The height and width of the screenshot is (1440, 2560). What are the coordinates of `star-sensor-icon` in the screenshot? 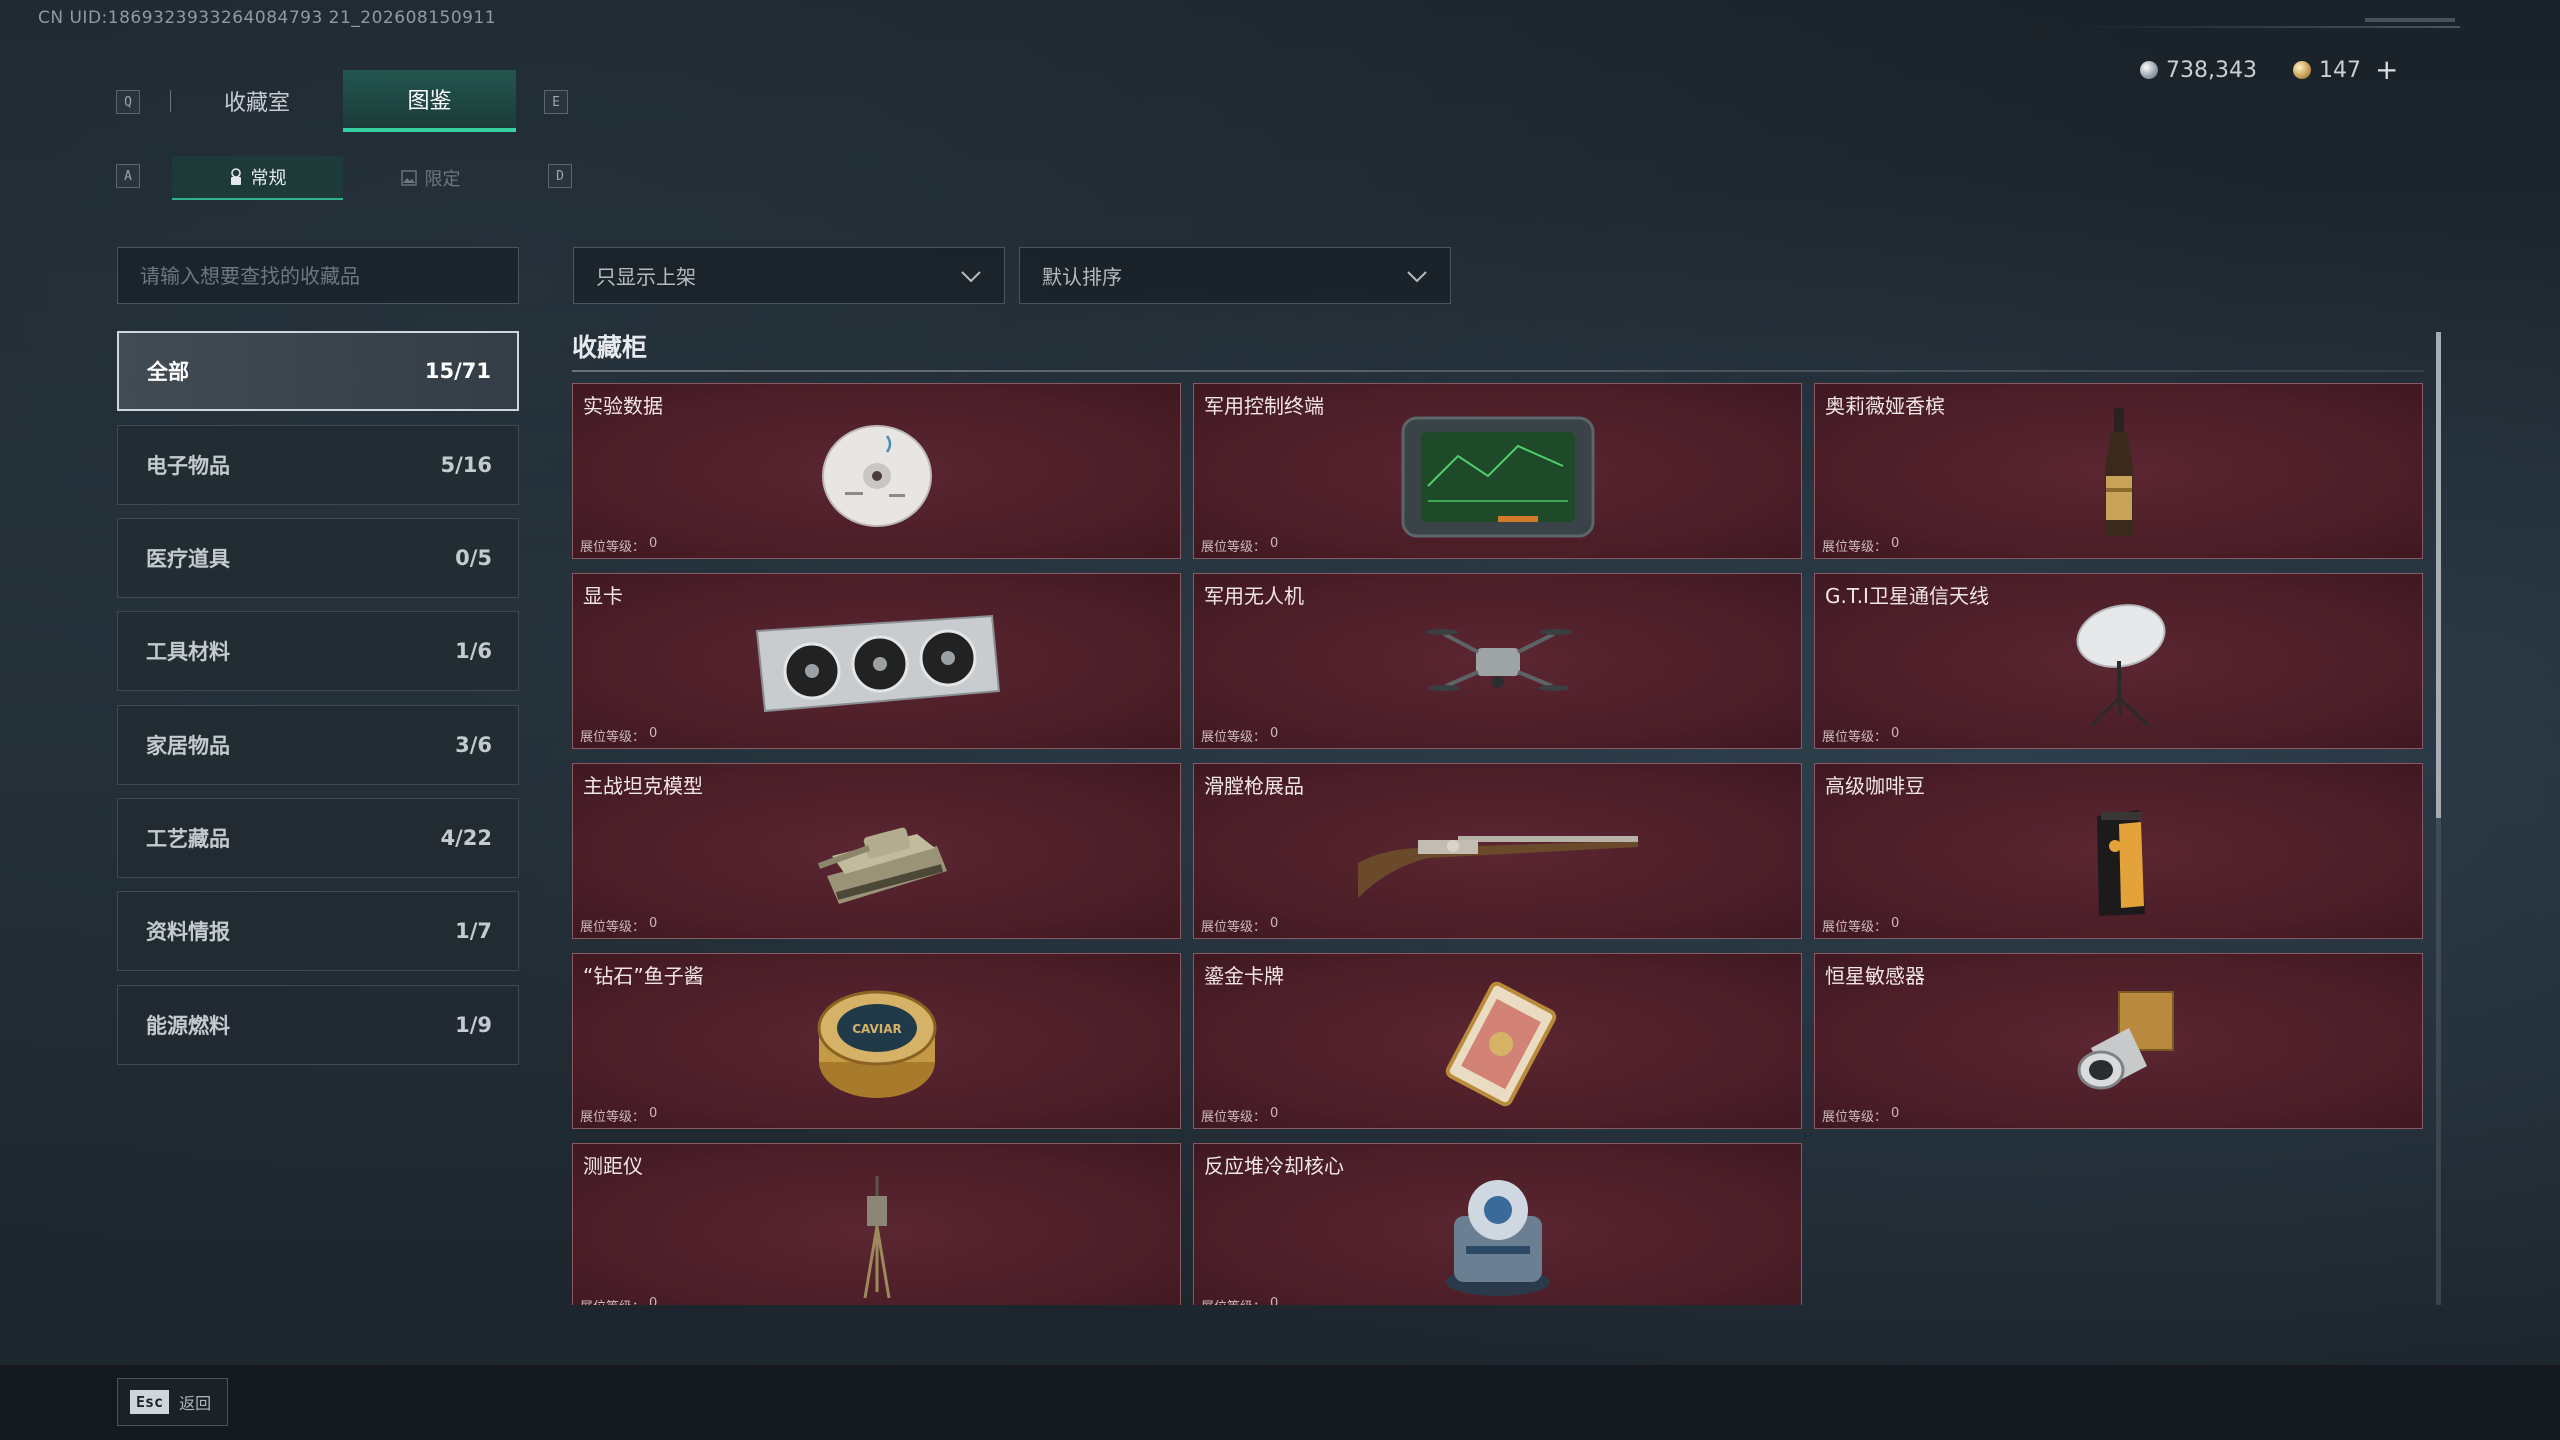 It's located at (2125, 1040).